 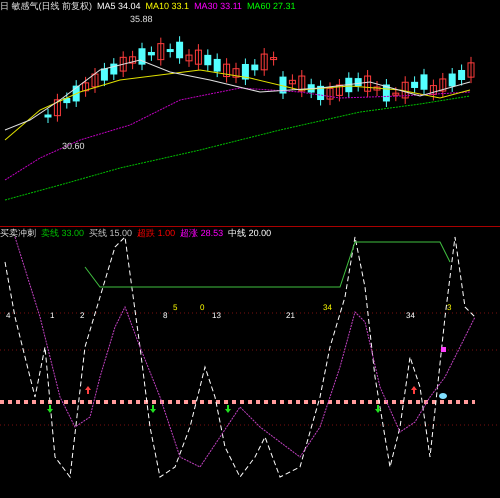 I want to click on indicator-value: 卖线 33.00, so click(x=62, y=233).